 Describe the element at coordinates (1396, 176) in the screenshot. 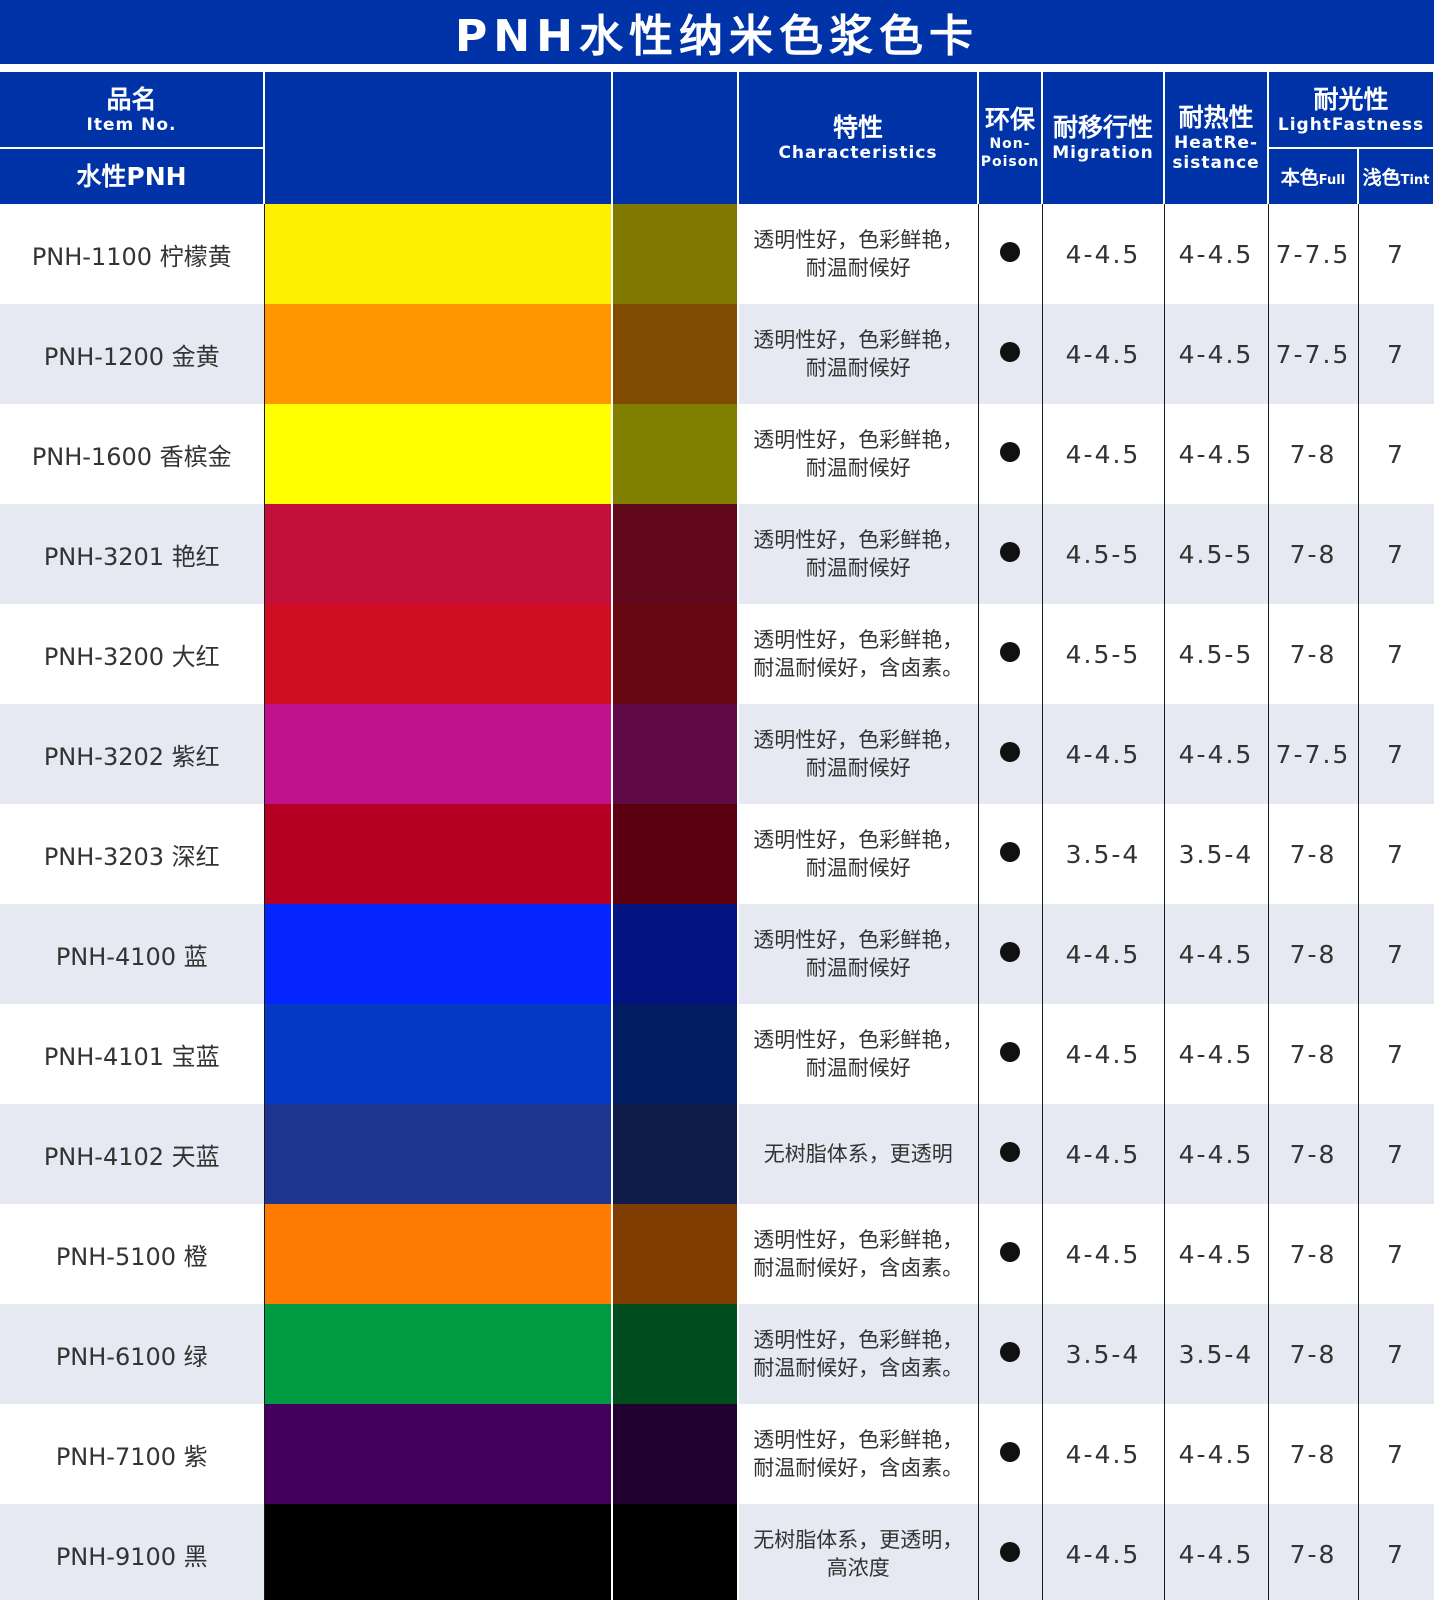

I see `lightfastness-tint-header: 浅色Tint` at that location.